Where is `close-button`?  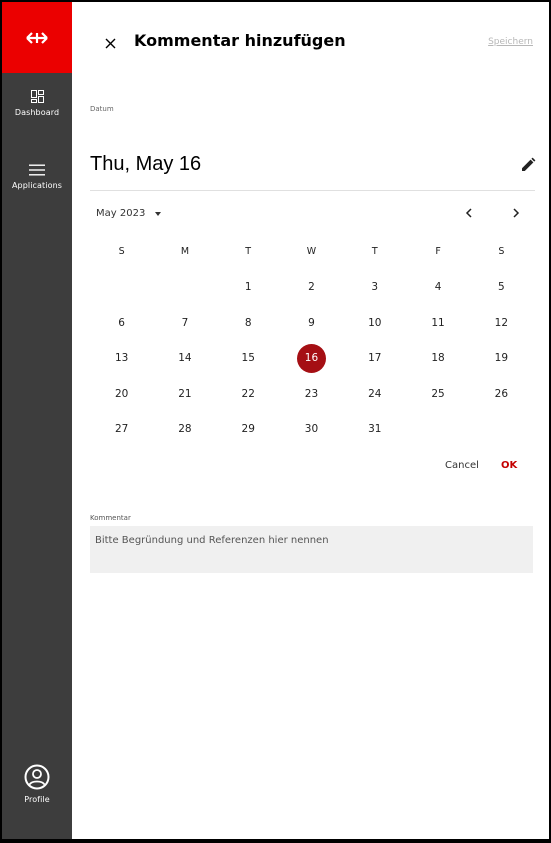
close-button is located at coordinates (110, 43).